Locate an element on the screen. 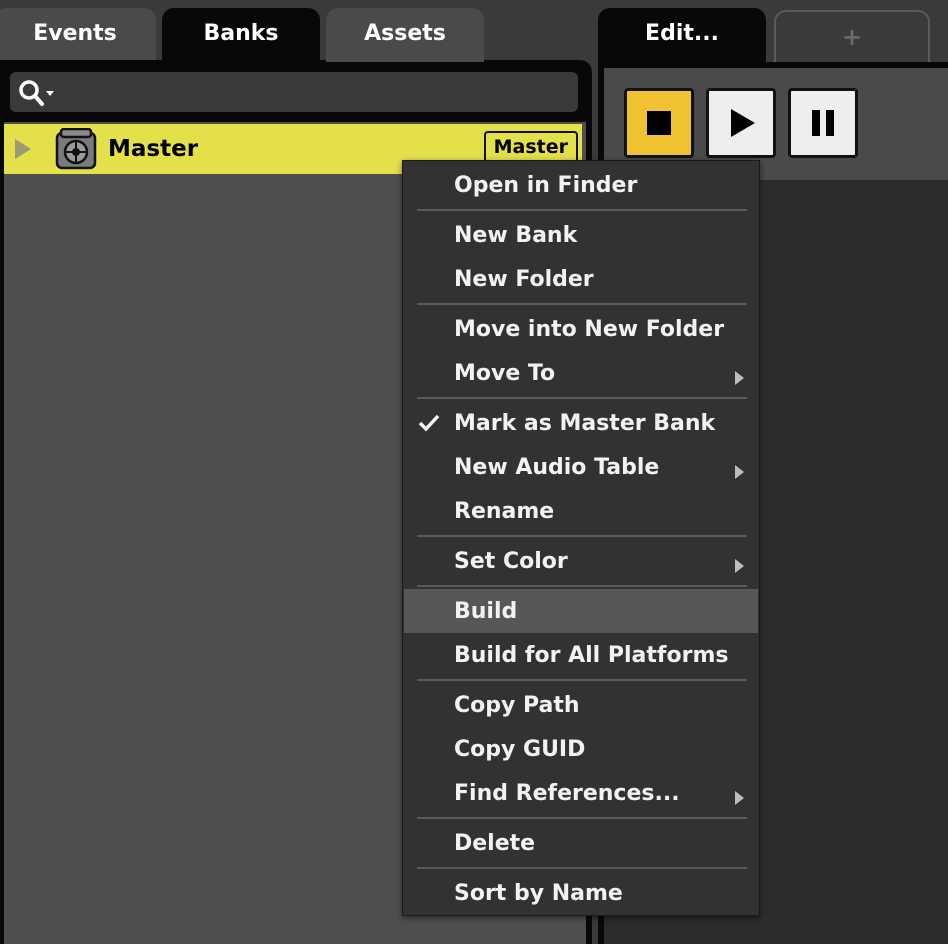 Image resolution: width=948 pixels, height=944 pixels. stop-button is located at coordinates (659, 123).